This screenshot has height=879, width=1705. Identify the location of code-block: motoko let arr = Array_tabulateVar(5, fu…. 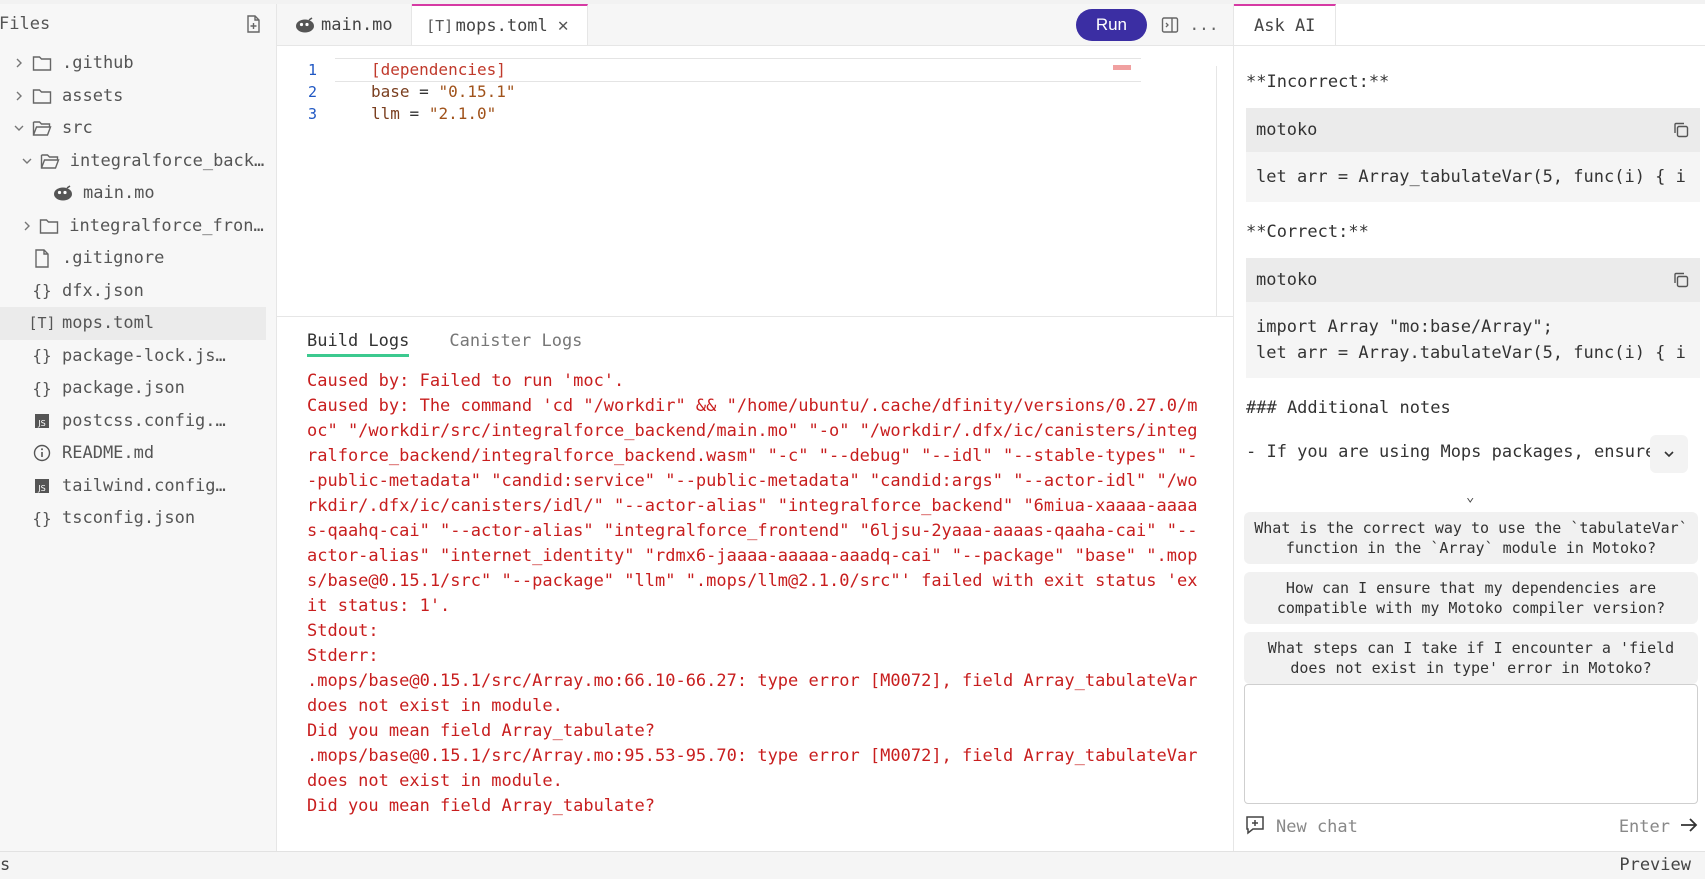
(1473, 155).